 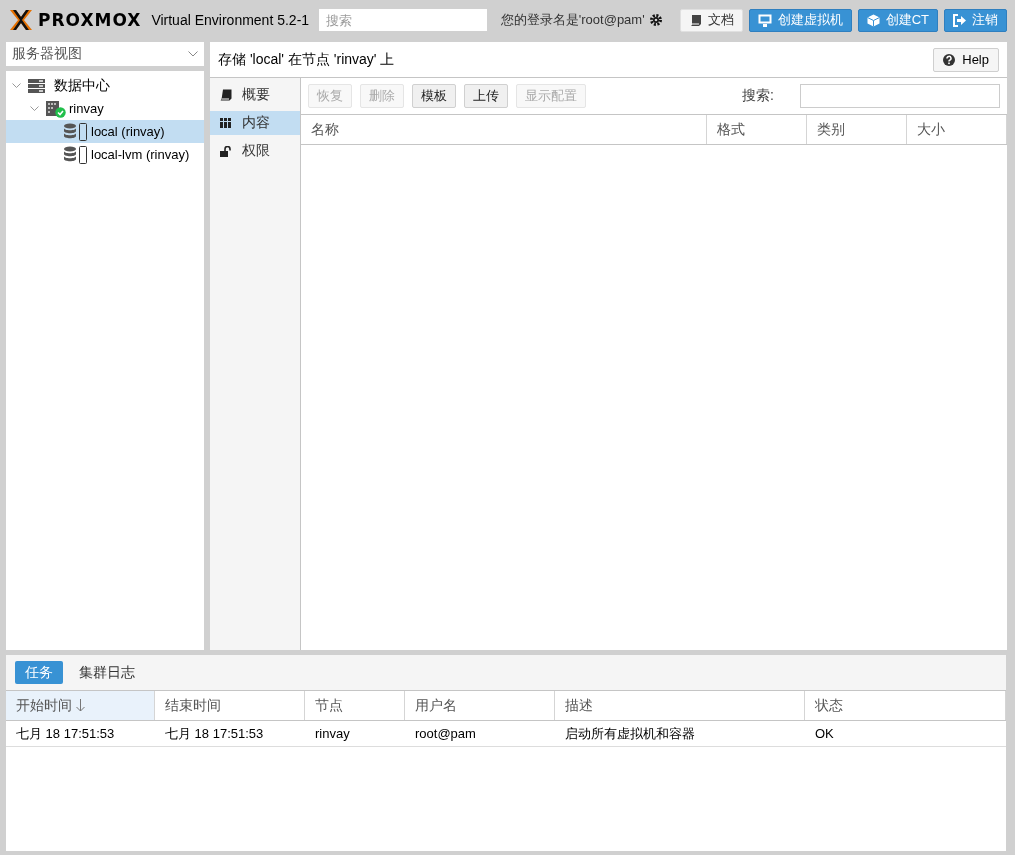 I want to click on server-rack-icon, so click(x=36, y=85).